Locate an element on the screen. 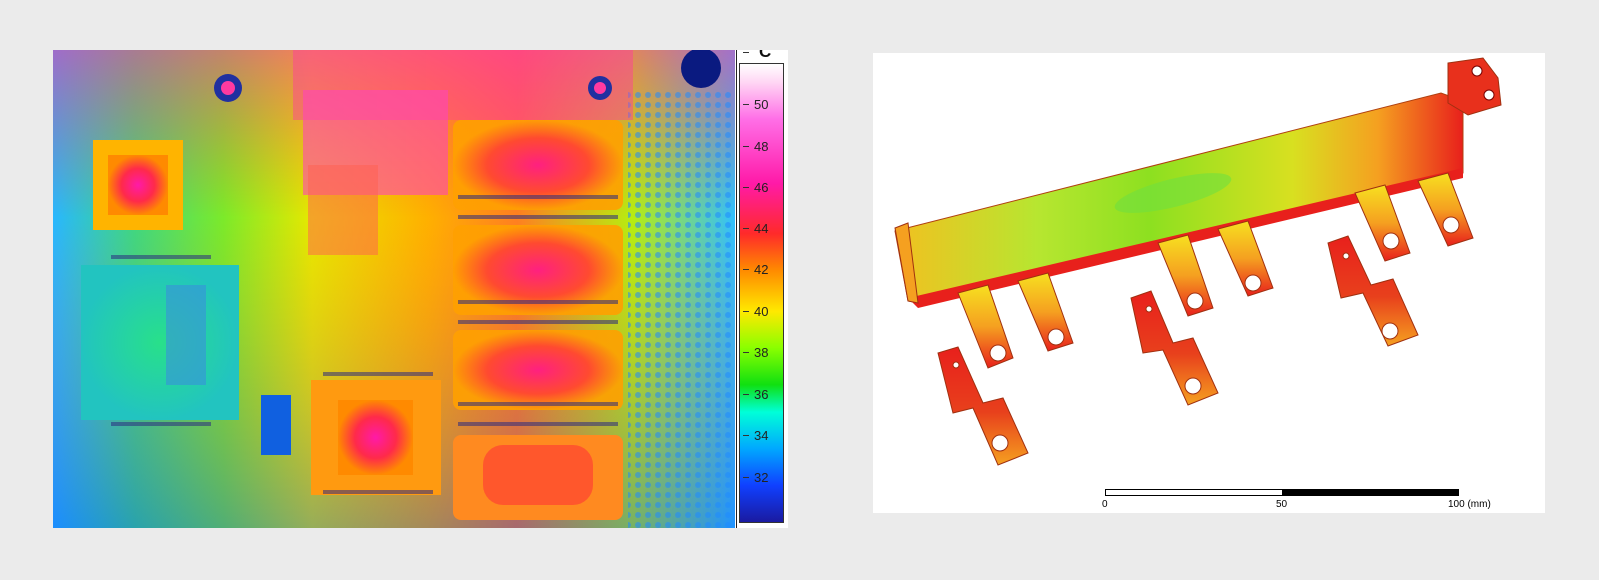 This screenshot has width=1599, height=580. scale-tick-label: 42 is located at coordinates (761, 269).